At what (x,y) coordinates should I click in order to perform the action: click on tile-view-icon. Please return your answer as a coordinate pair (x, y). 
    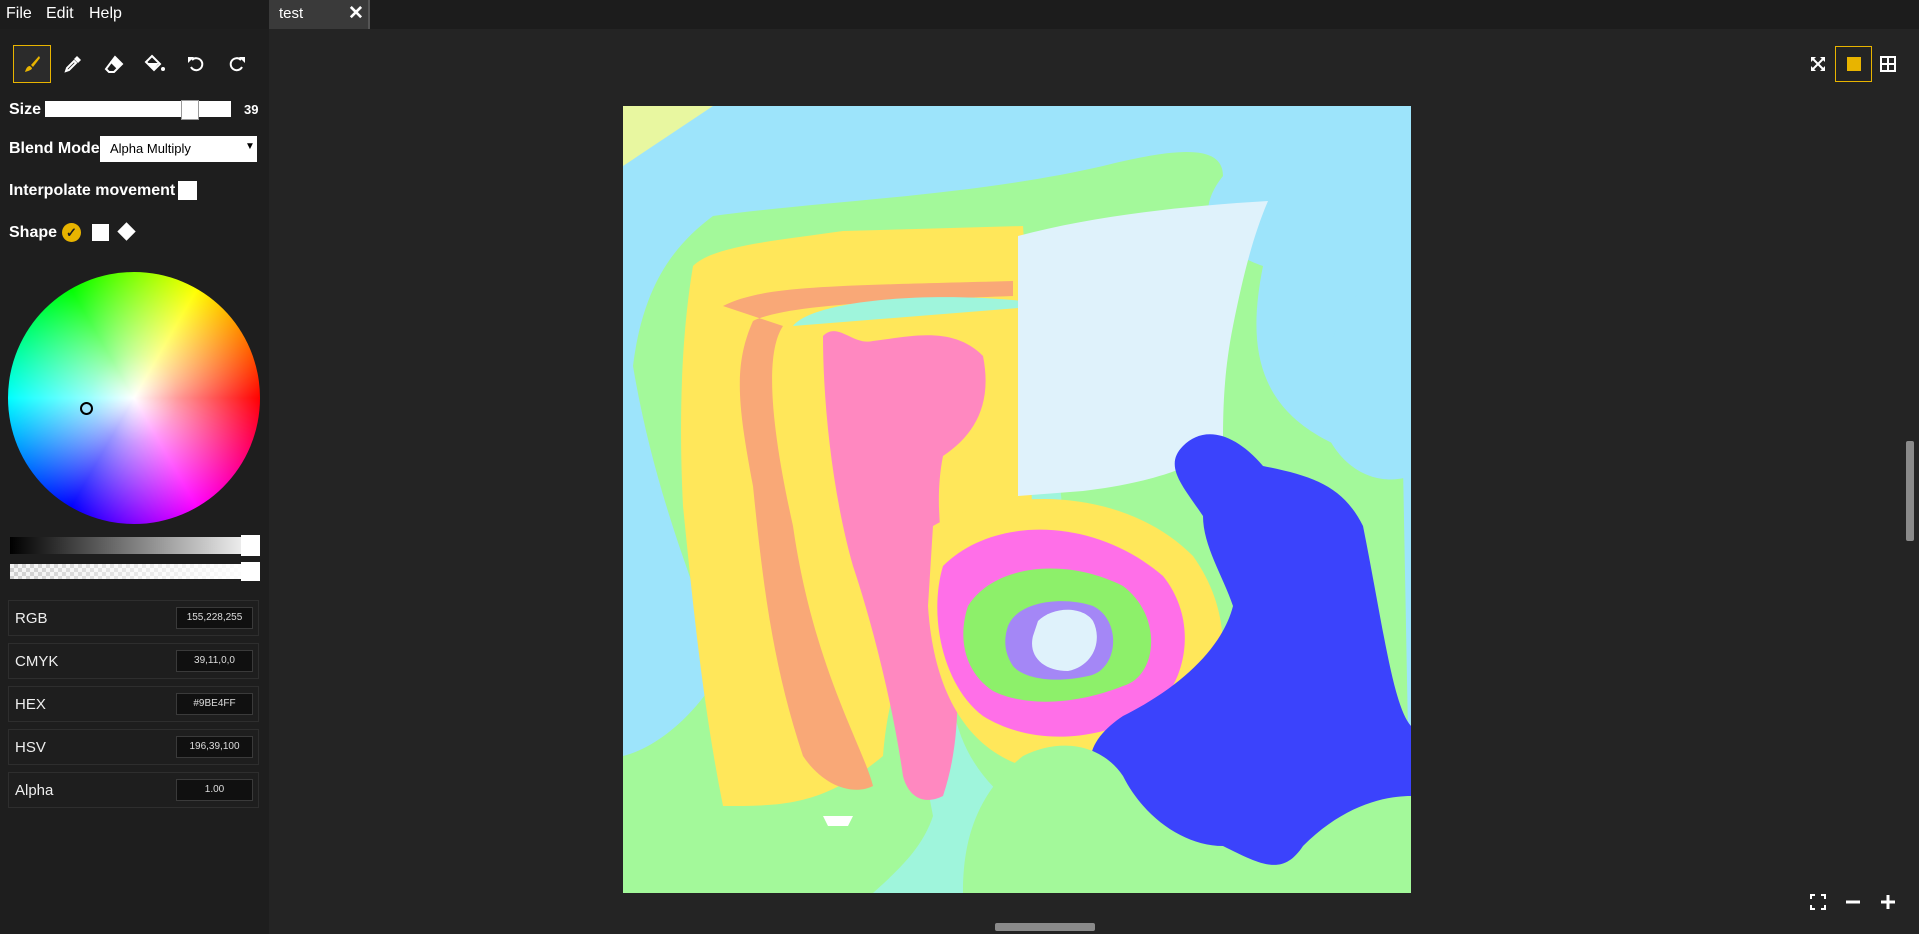
    Looking at the image, I should click on (1888, 64).